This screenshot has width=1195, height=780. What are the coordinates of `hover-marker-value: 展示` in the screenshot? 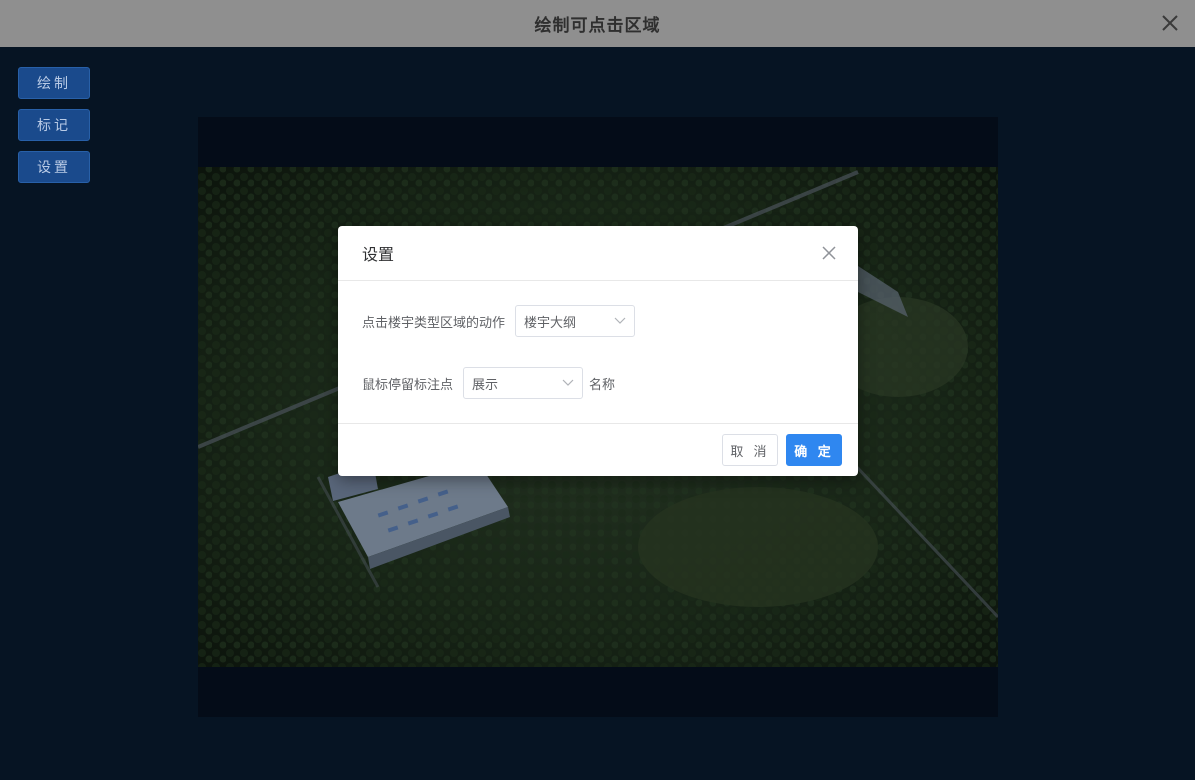 It's located at (485, 385).